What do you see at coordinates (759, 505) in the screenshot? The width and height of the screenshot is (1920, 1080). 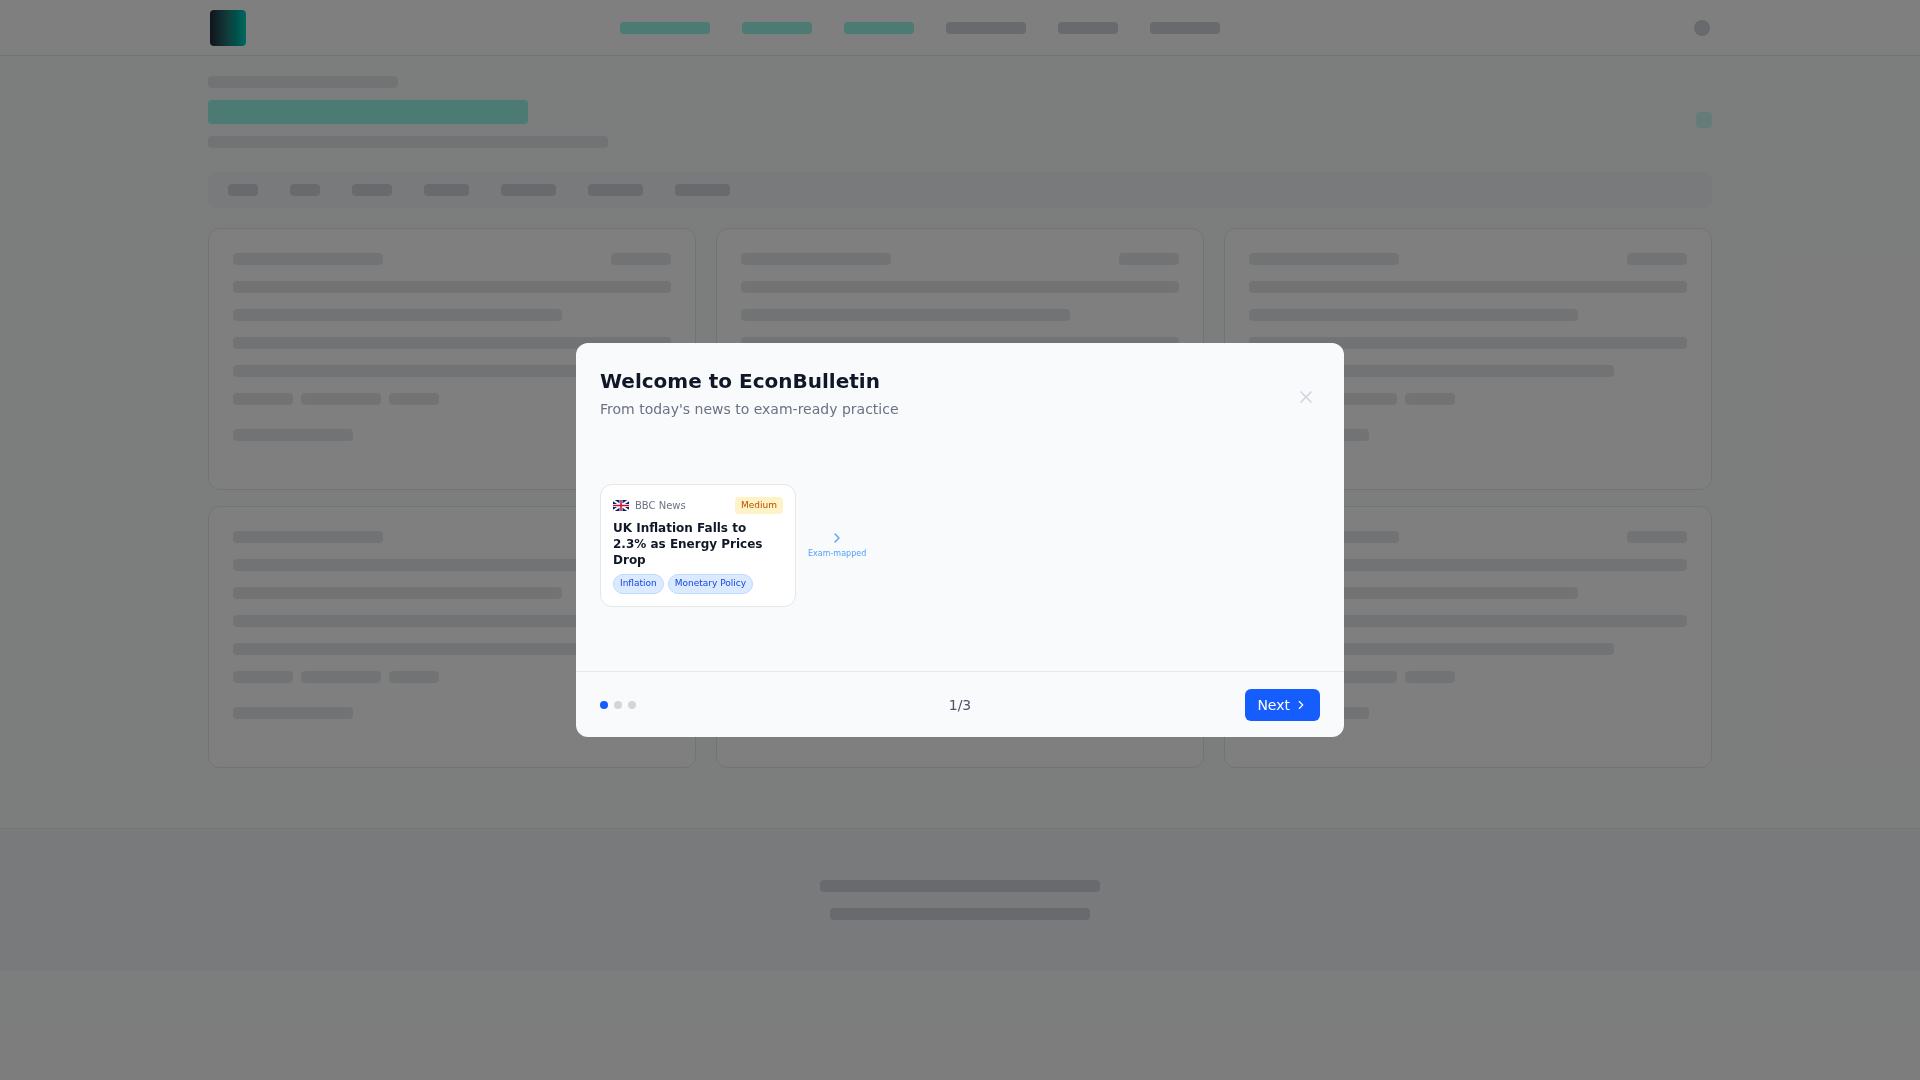 I see `difficulty-badge: Medium` at bounding box center [759, 505].